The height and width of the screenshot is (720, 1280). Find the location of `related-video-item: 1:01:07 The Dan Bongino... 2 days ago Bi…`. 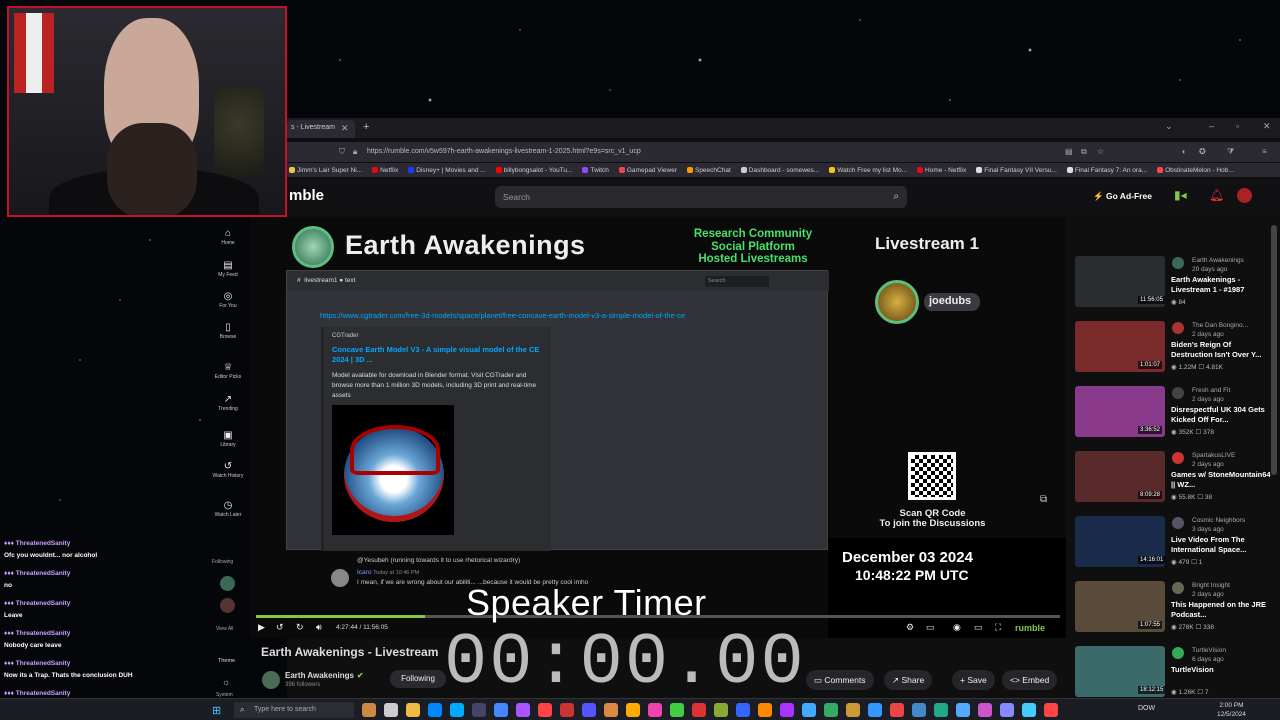

related-video-item: 1:01:07 The Dan Bongino... 2 days ago Bi… is located at coordinates (1172, 353).